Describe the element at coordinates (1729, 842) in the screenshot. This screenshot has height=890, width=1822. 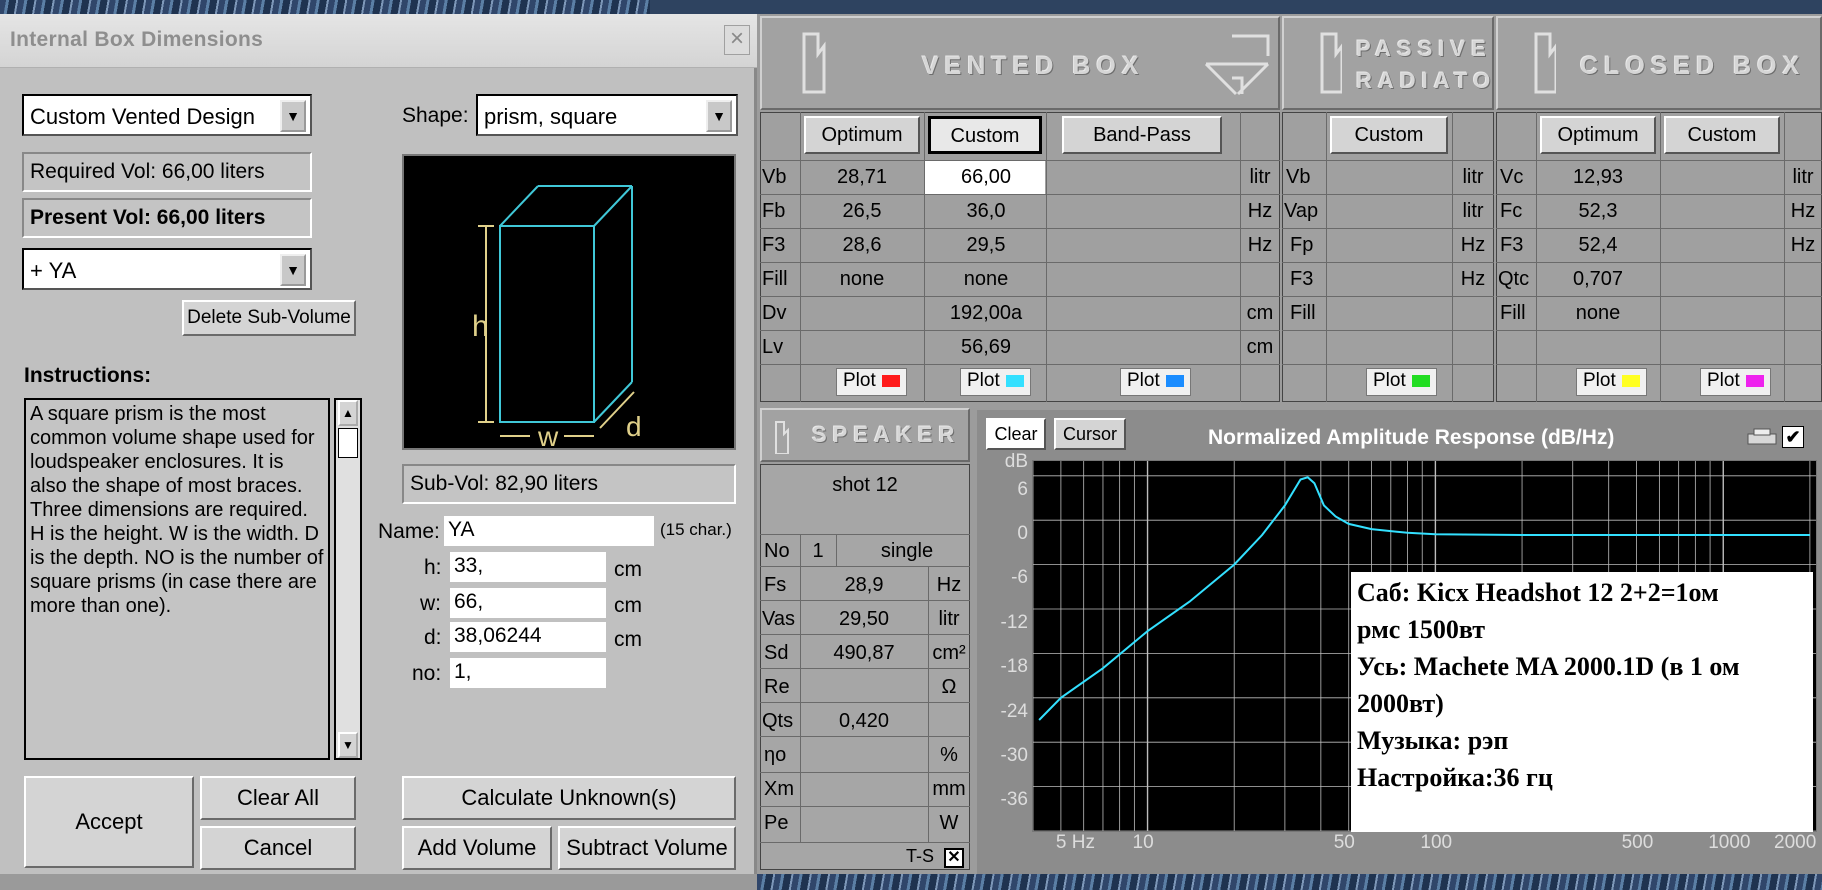
I see `x-tick-label: 1000` at that location.